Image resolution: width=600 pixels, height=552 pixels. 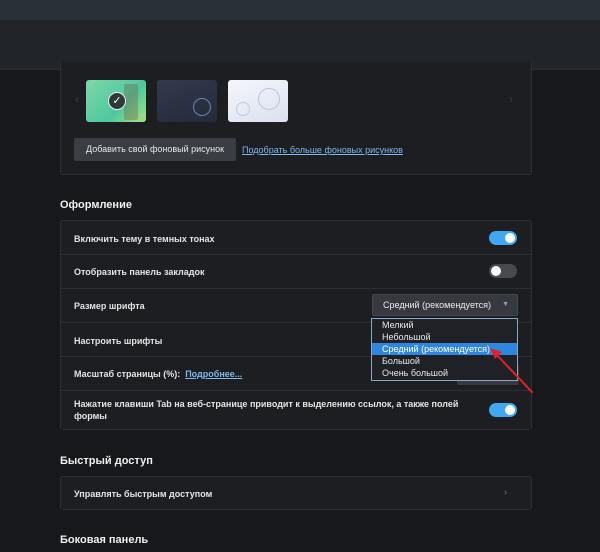 I want to click on manage-quick-access-label: Управлять быстрым доступом, so click(x=143, y=494).